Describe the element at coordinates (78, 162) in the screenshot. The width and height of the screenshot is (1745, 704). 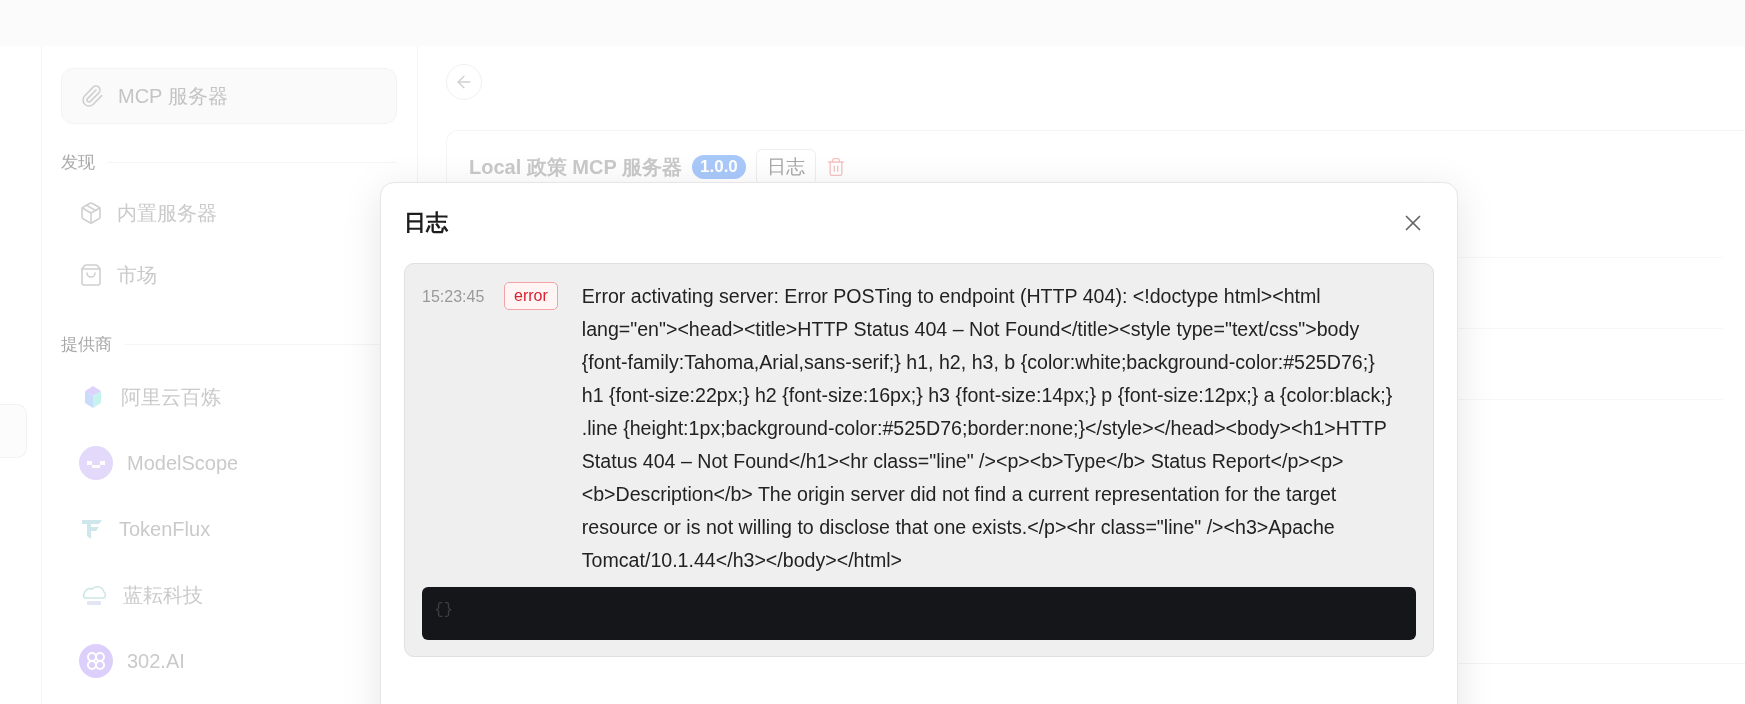
I see `section-heading: 发现` at that location.